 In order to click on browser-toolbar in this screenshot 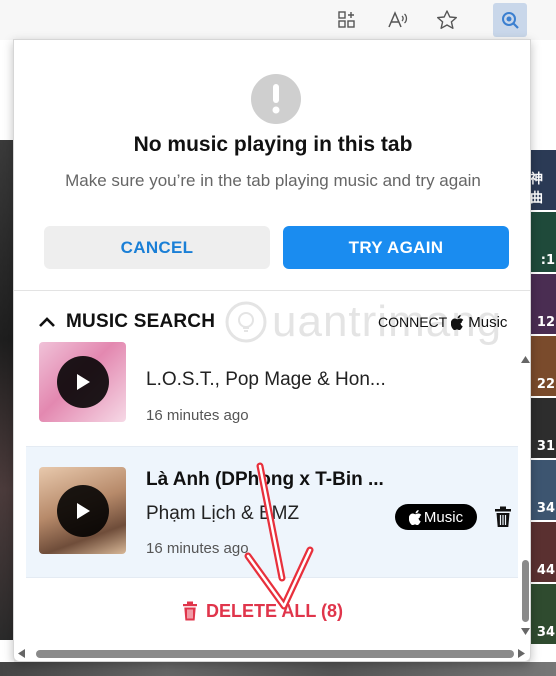, I will do `click(278, 20)`.